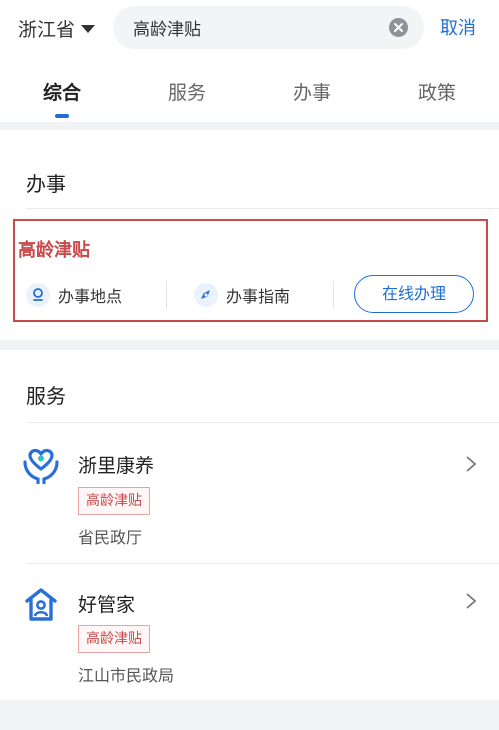 Image resolution: width=499 pixels, height=730 pixels. What do you see at coordinates (437, 91) in the screenshot?
I see `tab-policy: 政策` at bounding box center [437, 91].